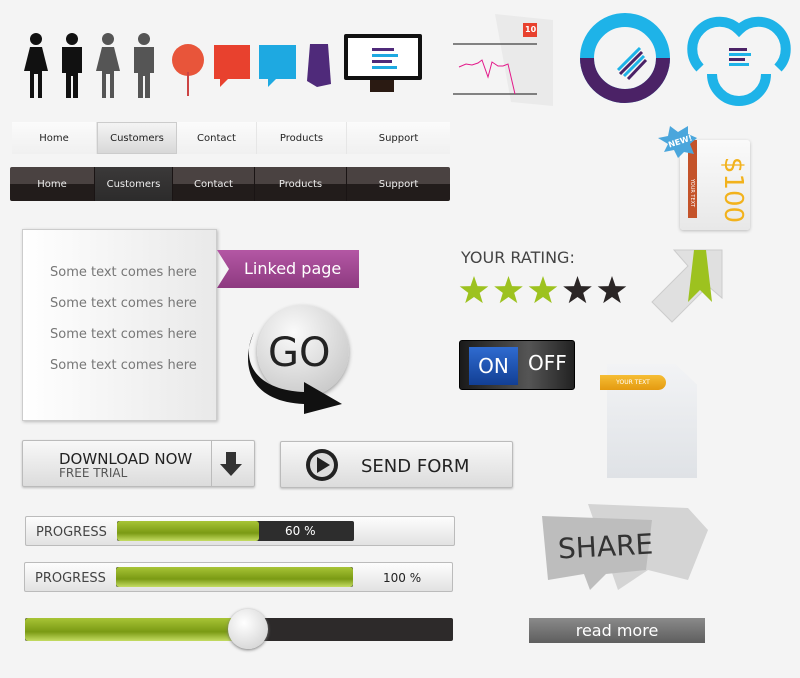 This screenshot has width=800, height=678. I want to click on toggle-on: ON, so click(493, 366).